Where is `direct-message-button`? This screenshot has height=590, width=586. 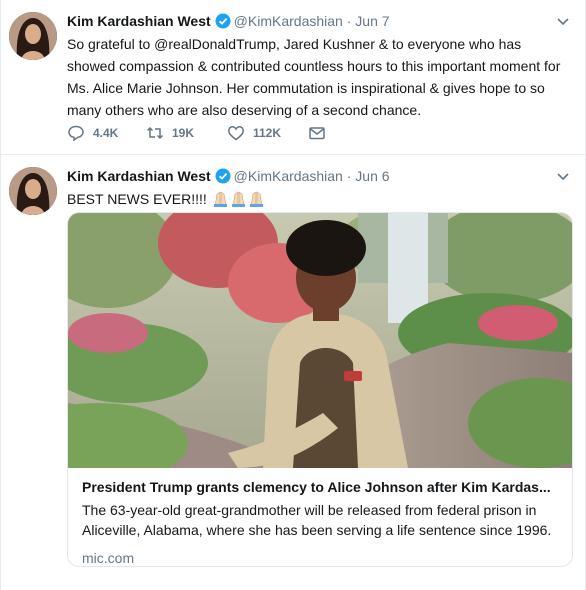
direct-message-button is located at coordinates (321, 133).